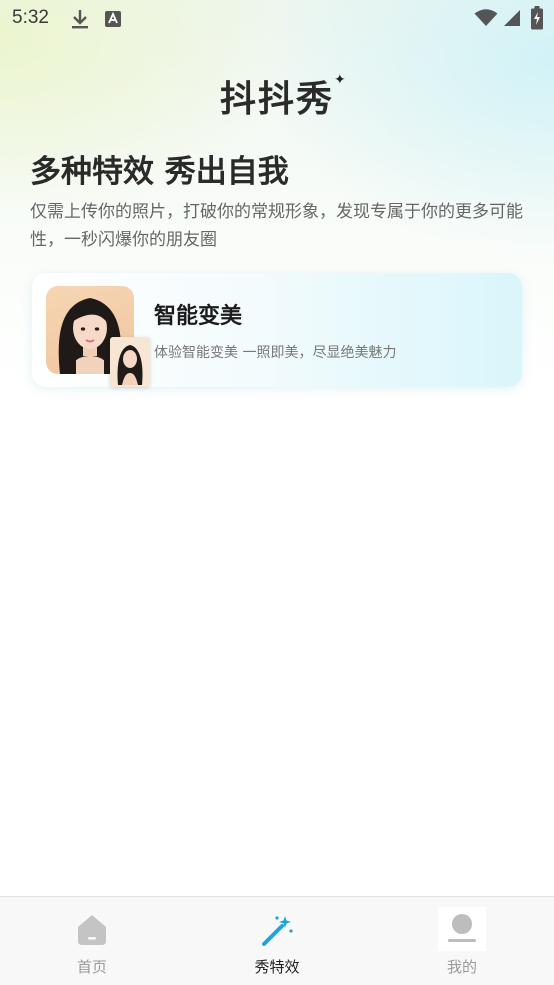 The width and height of the screenshot is (554, 985). Describe the element at coordinates (512, 20) in the screenshot. I see `signal-icon` at that location.